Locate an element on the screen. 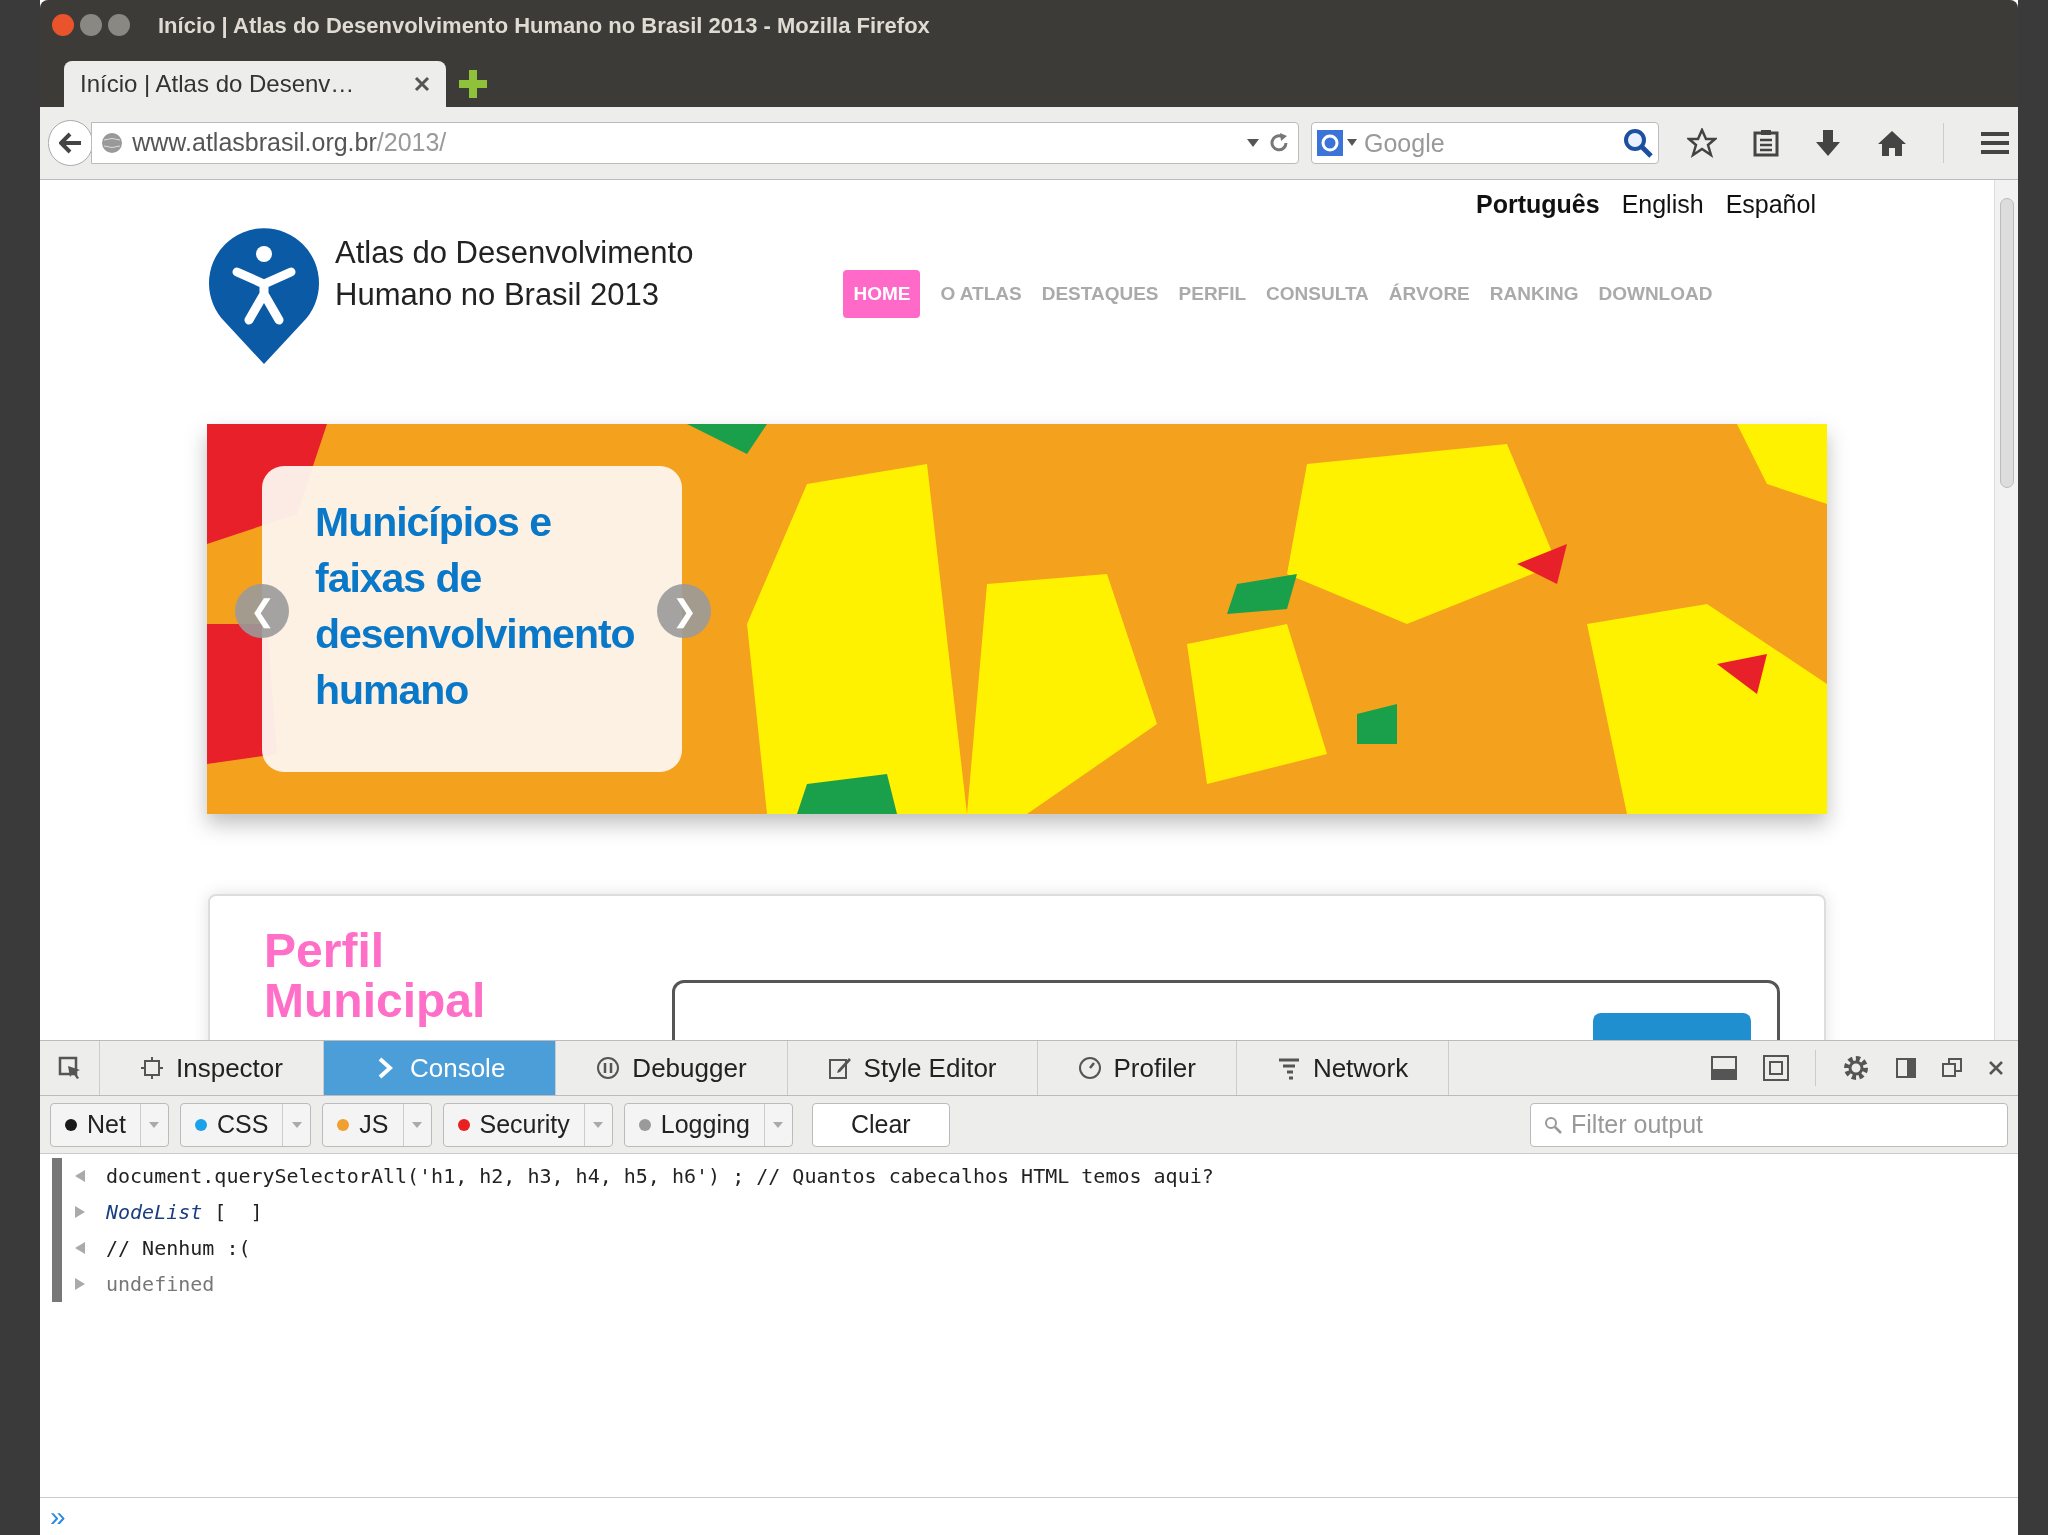 The image size is (2048, 1535). globe-icon is located at coordinates (112, 143).